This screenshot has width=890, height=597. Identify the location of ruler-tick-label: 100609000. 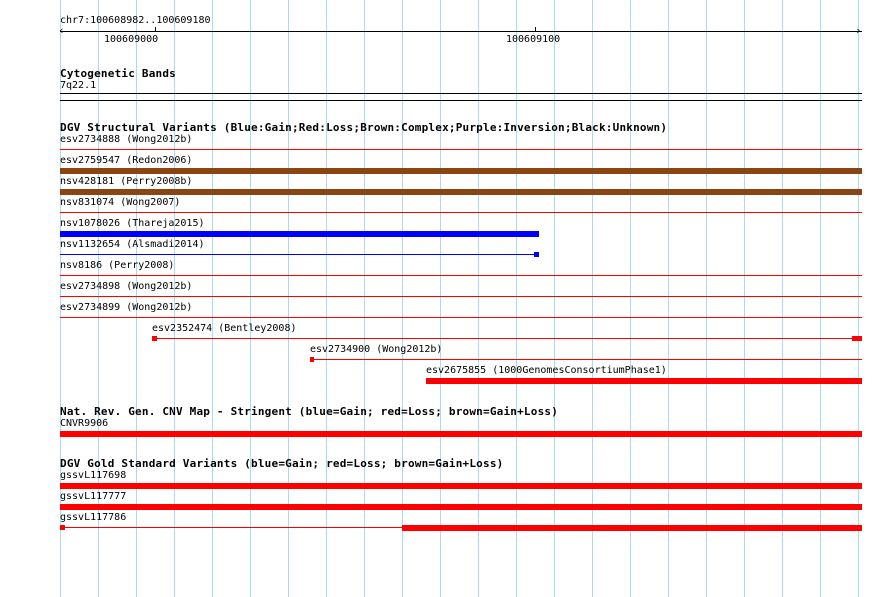
(131, 39).